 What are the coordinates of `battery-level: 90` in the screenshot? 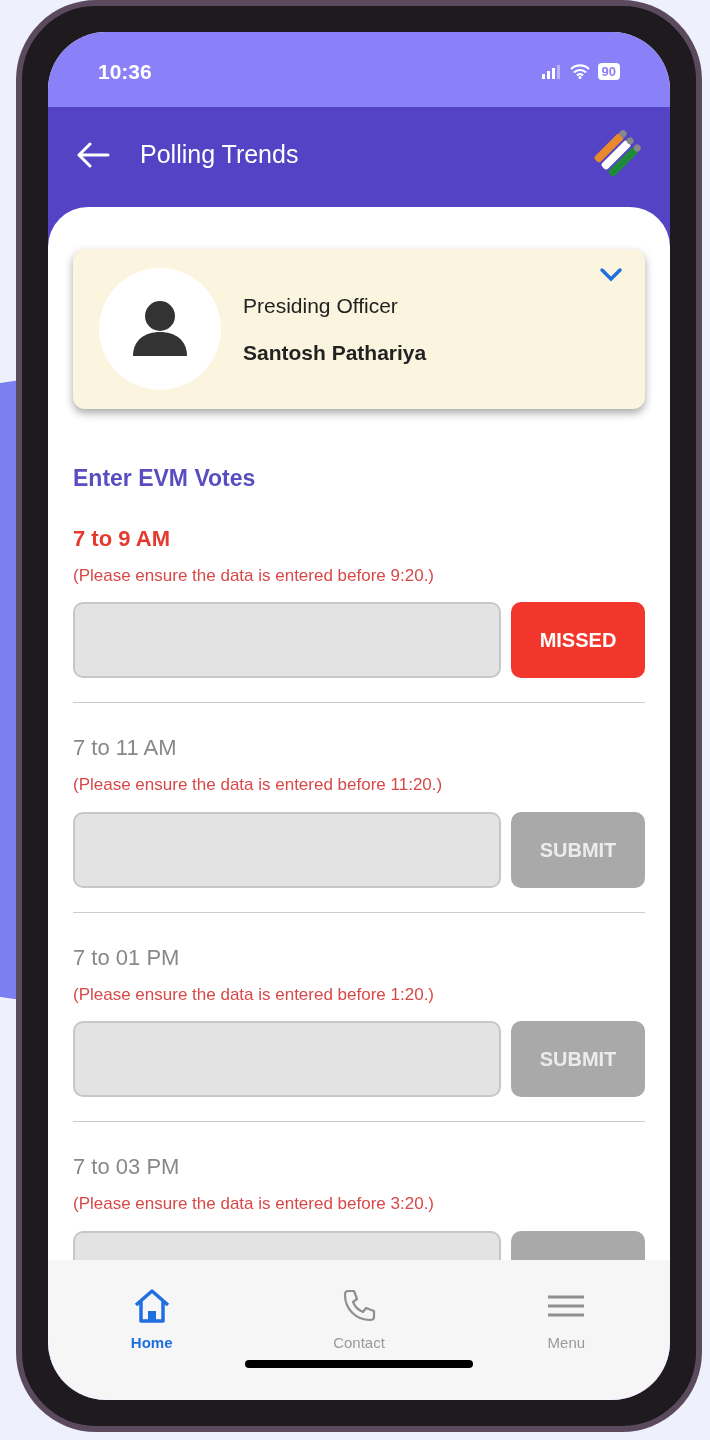 It's located at (608, 71).